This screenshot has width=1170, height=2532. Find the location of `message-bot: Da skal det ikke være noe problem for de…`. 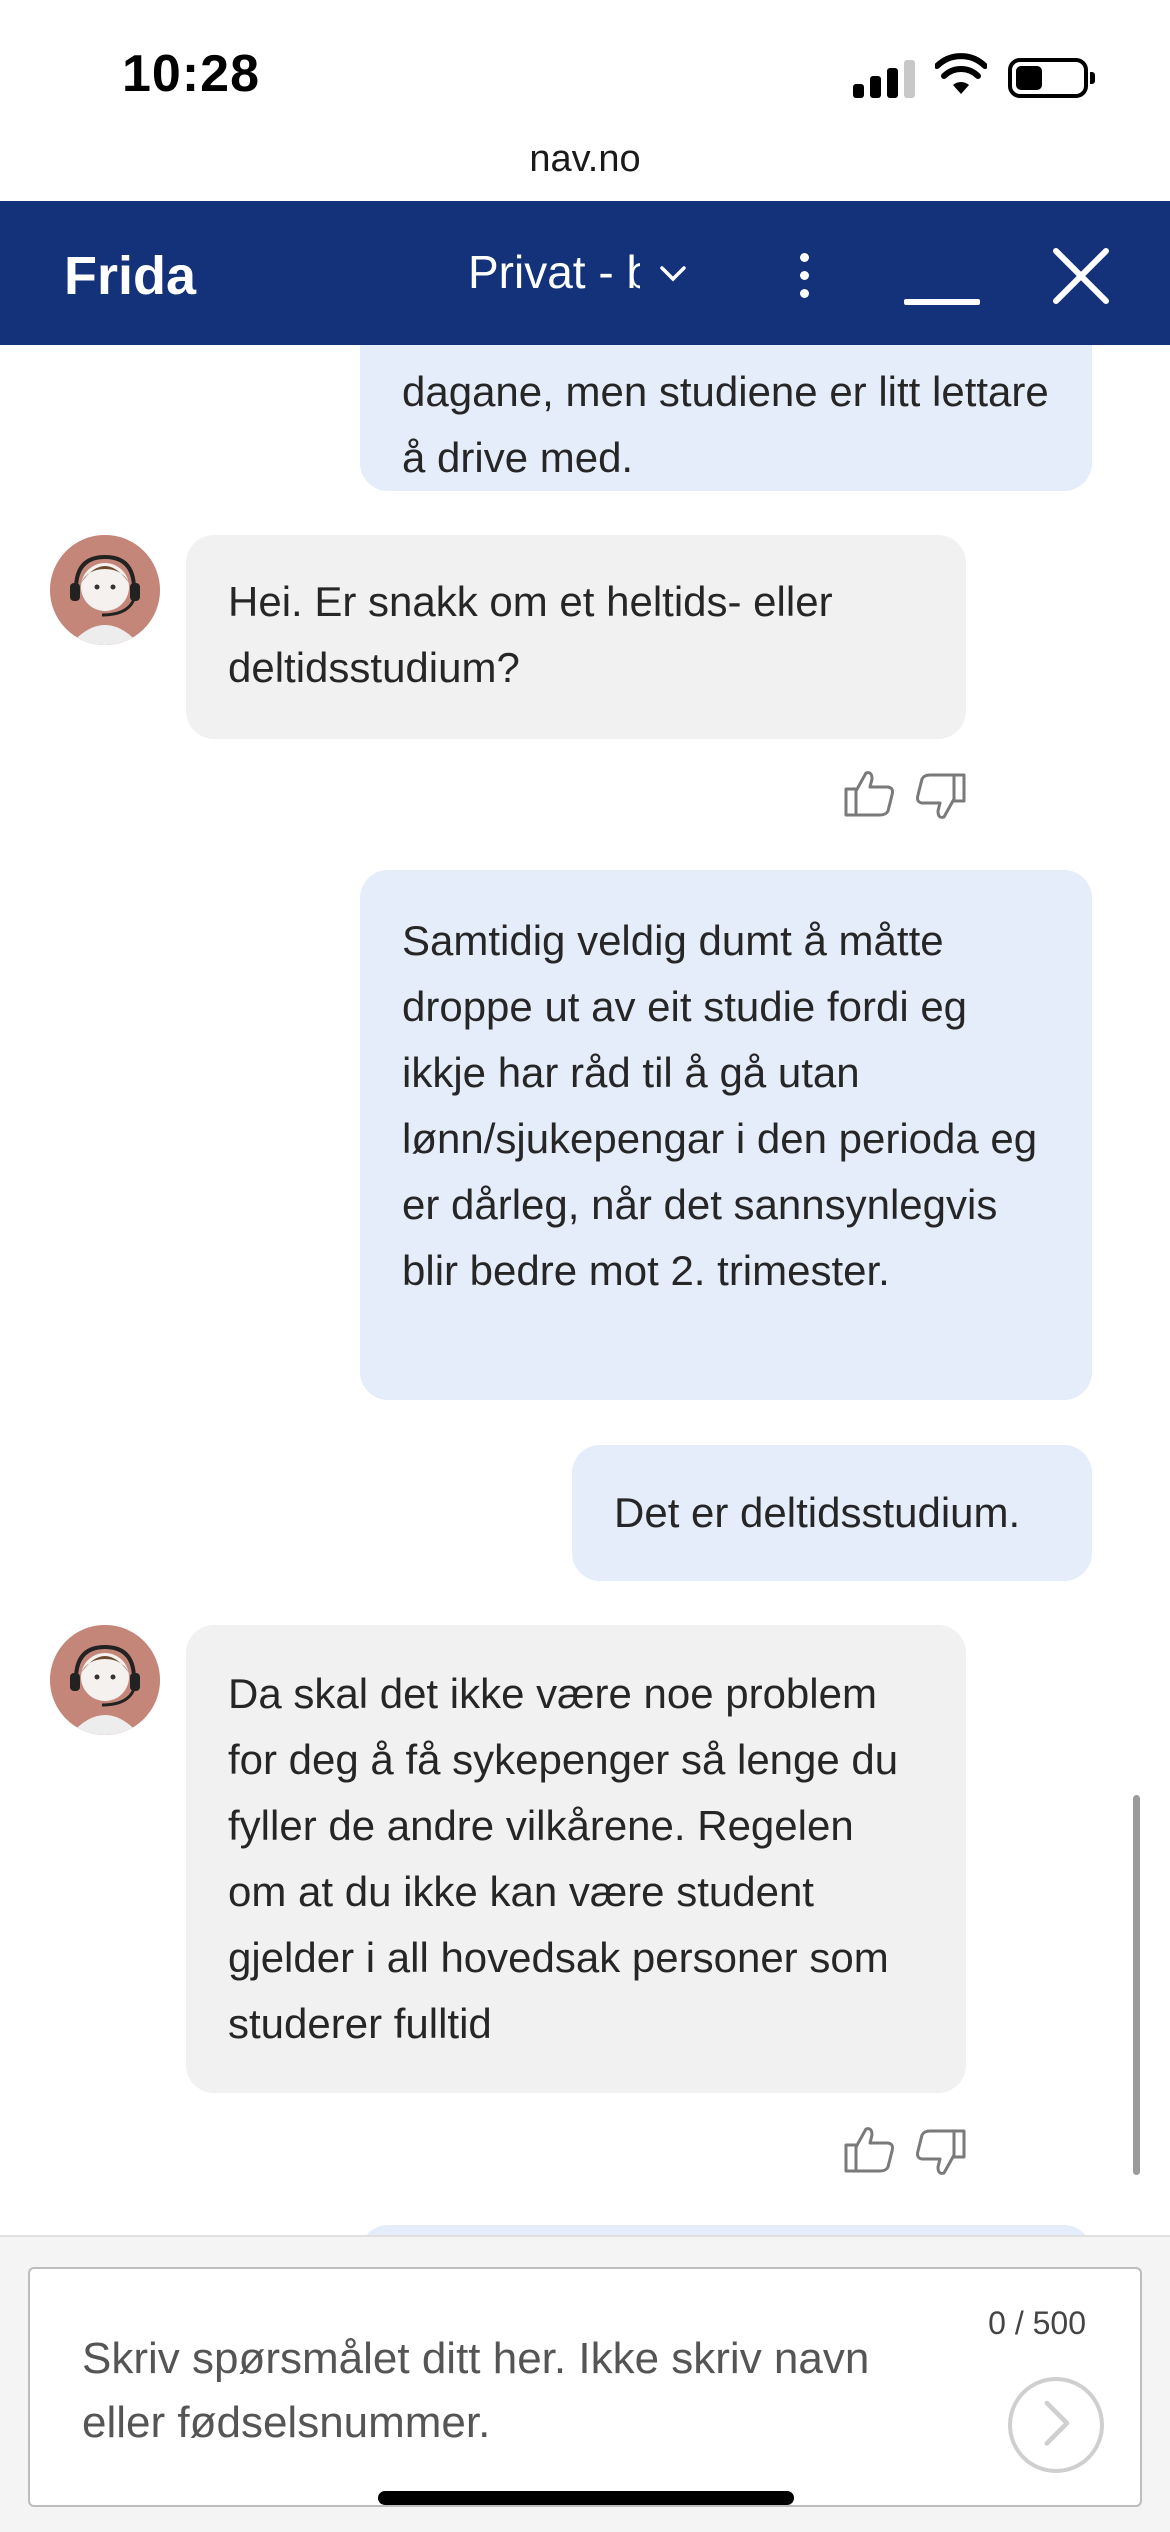

message-bot: Da skal det ikke være noe problem for de… is located at coordinates (576, 1859).